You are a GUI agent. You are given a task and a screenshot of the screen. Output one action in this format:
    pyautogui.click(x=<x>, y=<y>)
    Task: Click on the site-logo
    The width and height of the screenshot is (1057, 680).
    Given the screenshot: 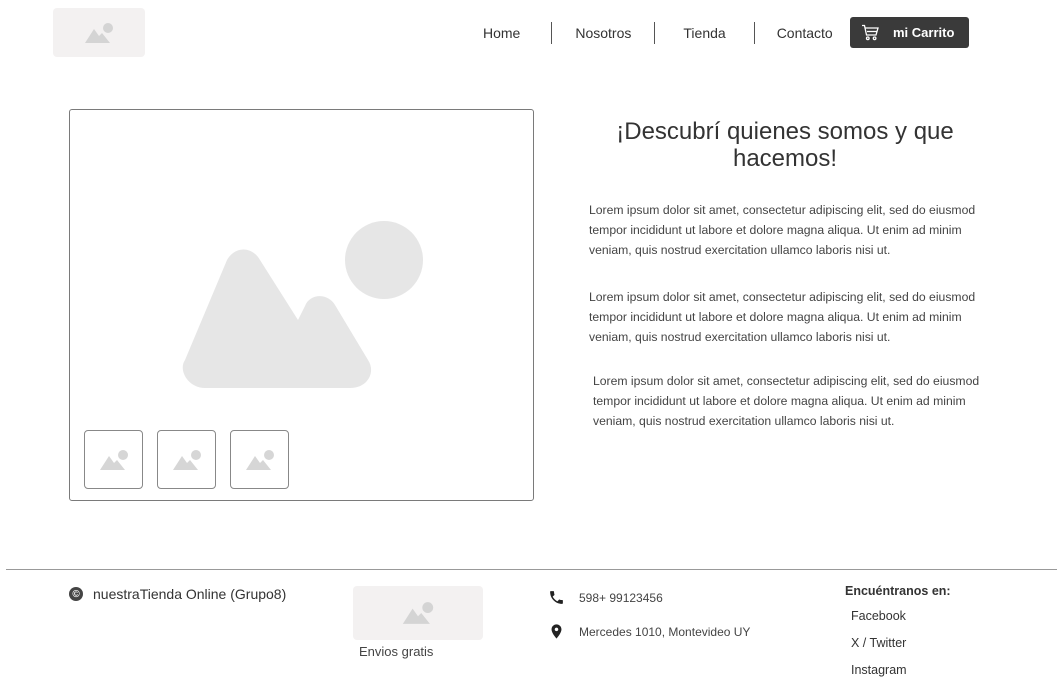 What is the action you would take?
    pyautogui.click(x=99, y=32)
    